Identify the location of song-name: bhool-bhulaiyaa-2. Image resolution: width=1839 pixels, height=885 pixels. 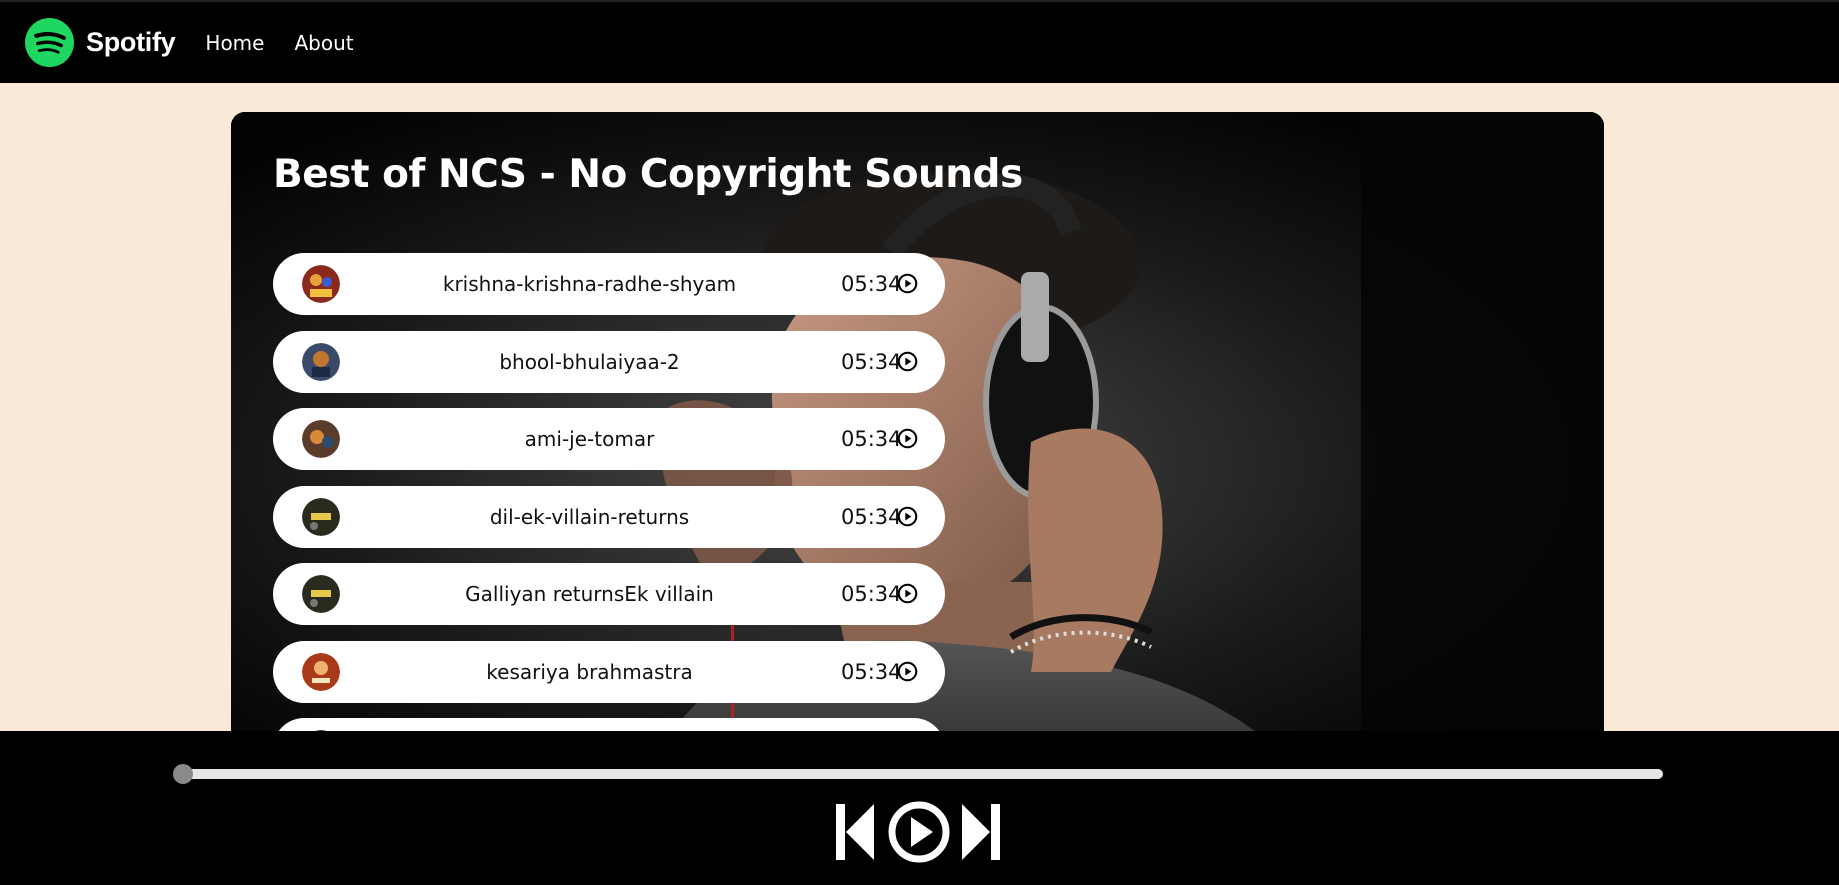
(589, 361).